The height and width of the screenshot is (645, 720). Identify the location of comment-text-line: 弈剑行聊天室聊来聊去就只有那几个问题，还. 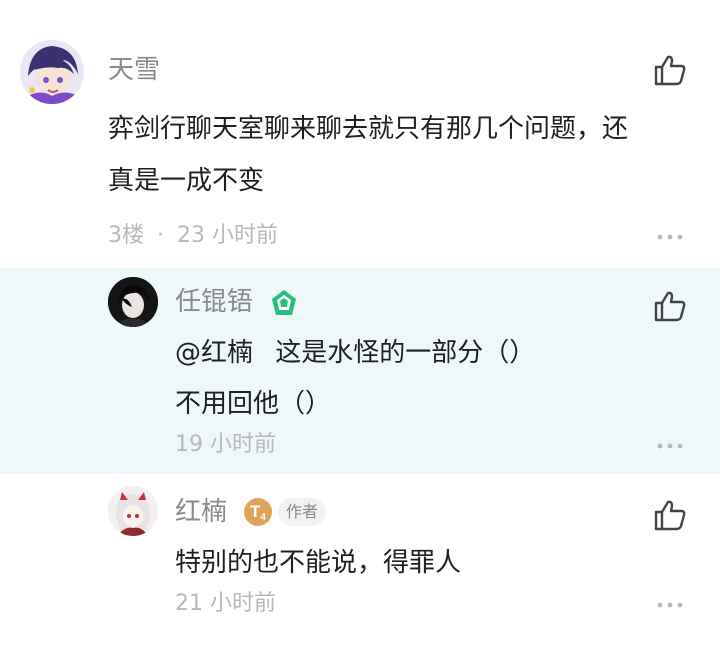
(368, 129).